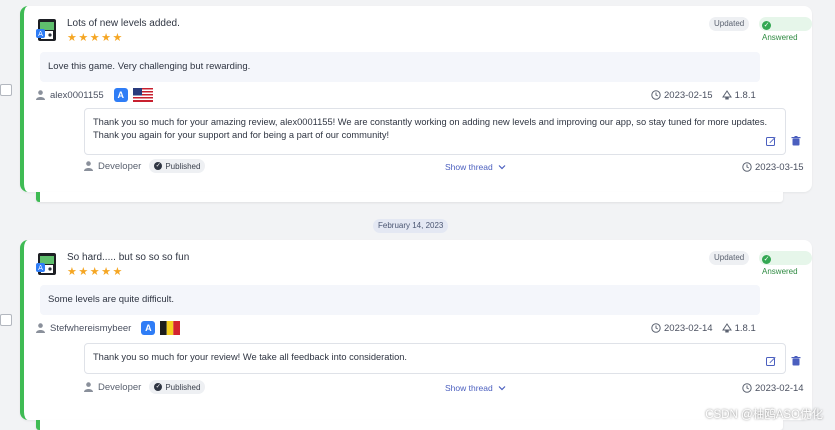 This screenshot has width=835, height=430. I want to click on author-name: Stefwhereismybeer, so click(90, 328).